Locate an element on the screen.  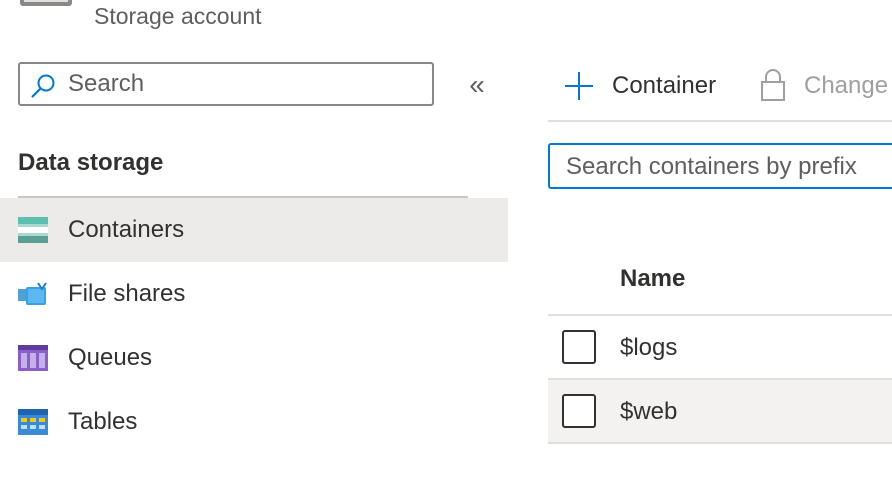
table-row: $logs is located at coordinates (720, 348).